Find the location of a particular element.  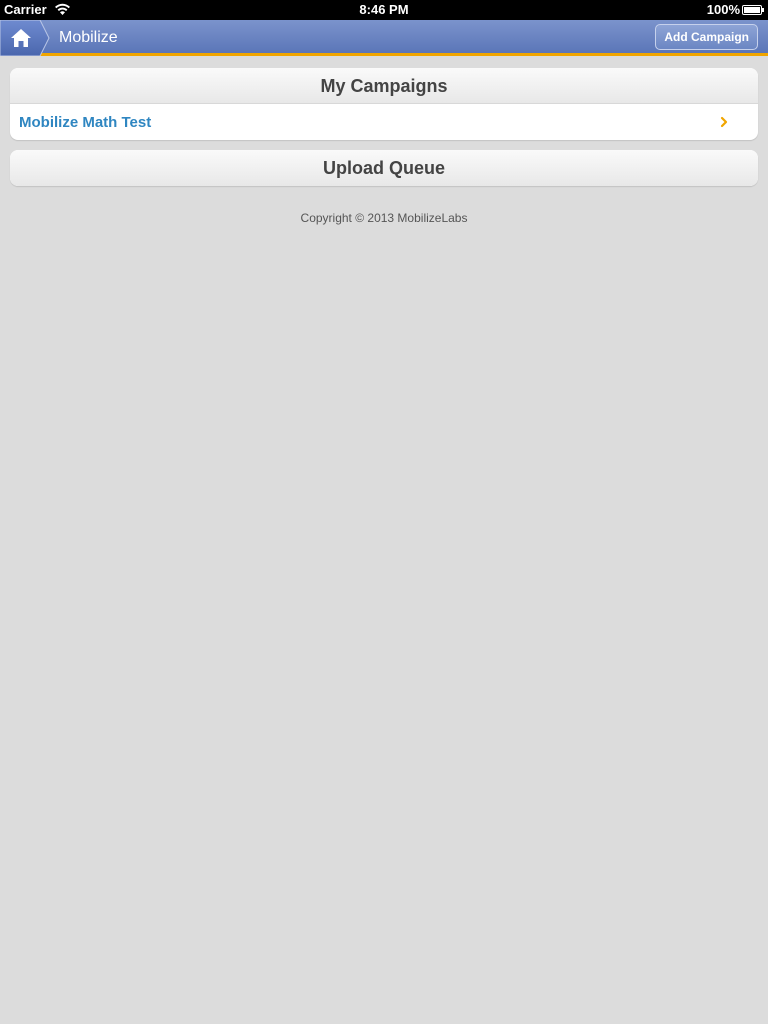

campaign-list-item: Mobilize Math Test is located at coordinates (384, 122).